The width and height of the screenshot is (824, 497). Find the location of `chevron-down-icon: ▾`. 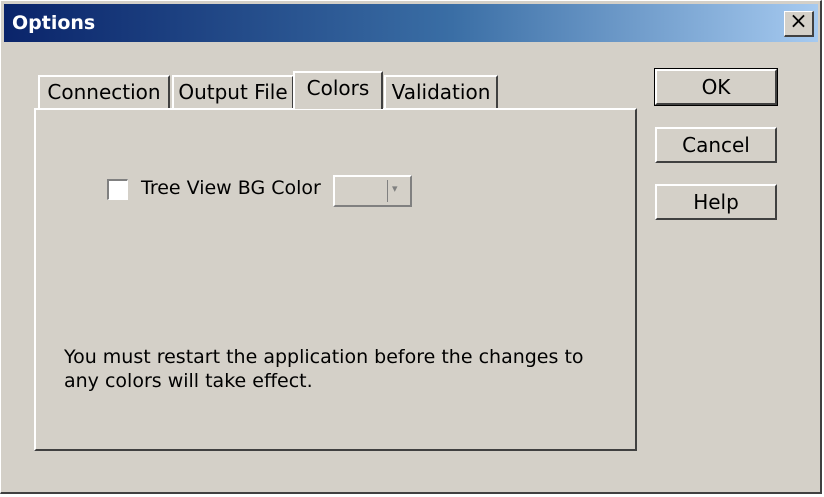

chevron-down-icon: ▾ is located at coordinates (395, 188).